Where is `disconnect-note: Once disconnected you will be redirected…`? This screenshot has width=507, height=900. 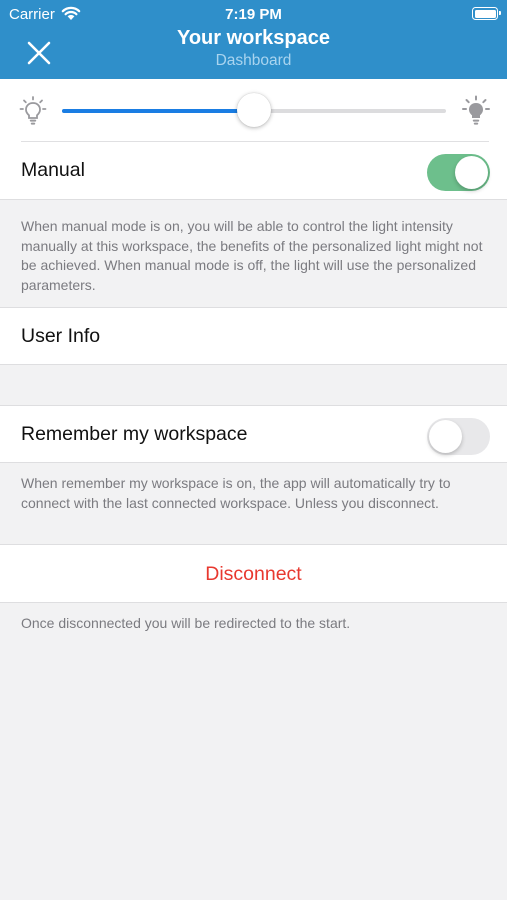 disconnect-note: Once disconnected you will be redirected… is located at coordinates (186, 623).